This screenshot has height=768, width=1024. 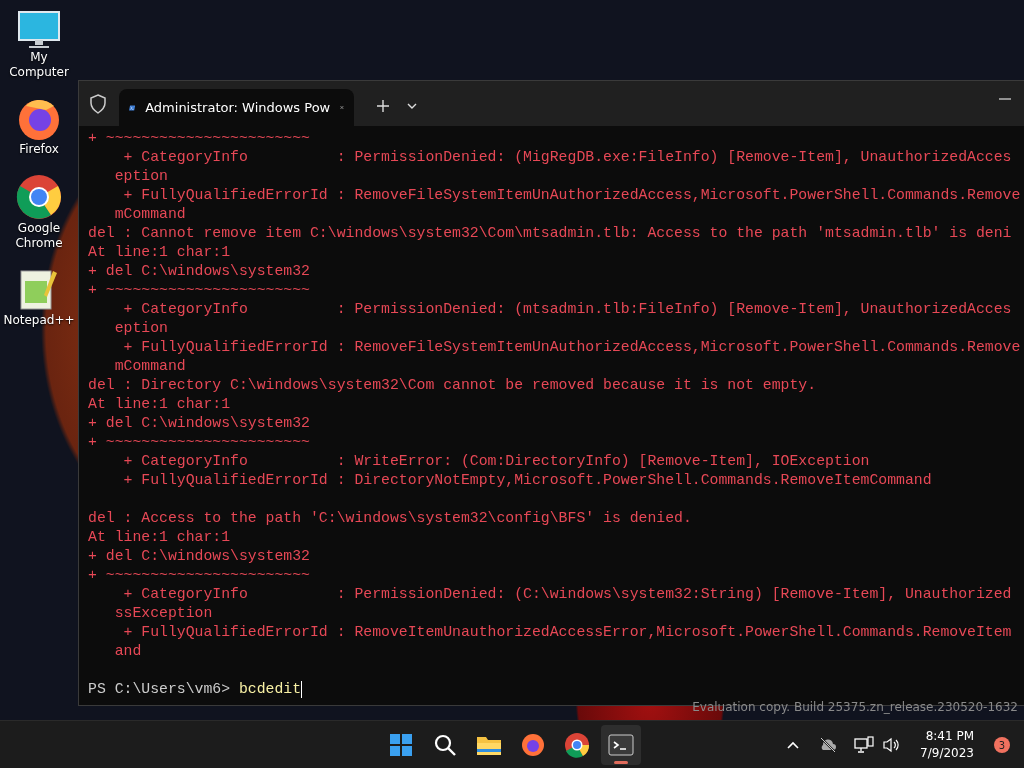 I want to click on date-text: 7/9/2023, so click(x=947, y=753).